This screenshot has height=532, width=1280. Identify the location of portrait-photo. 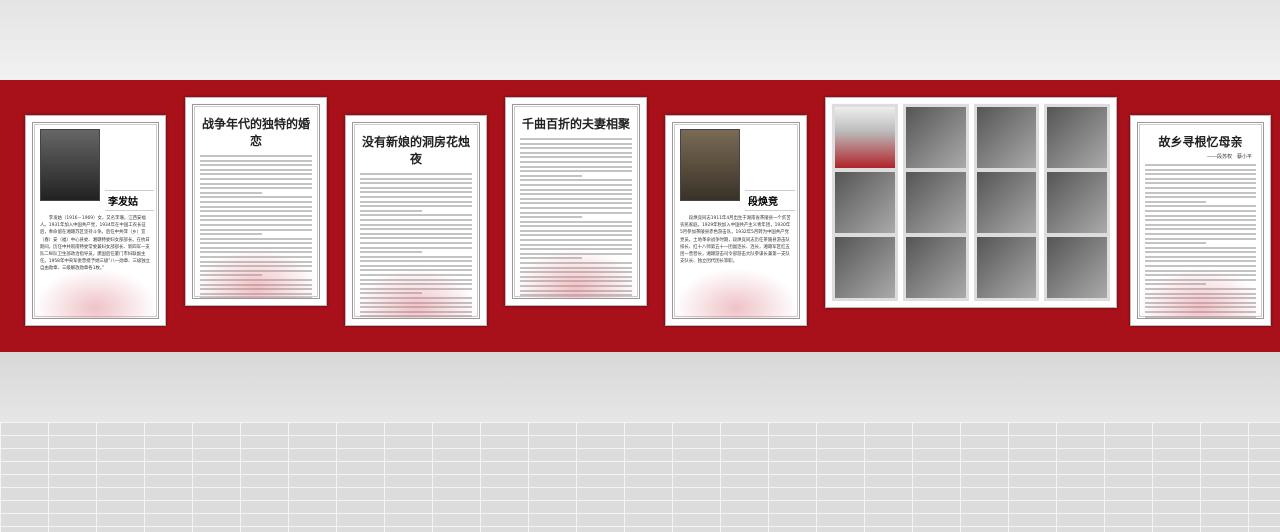
(70, 165).